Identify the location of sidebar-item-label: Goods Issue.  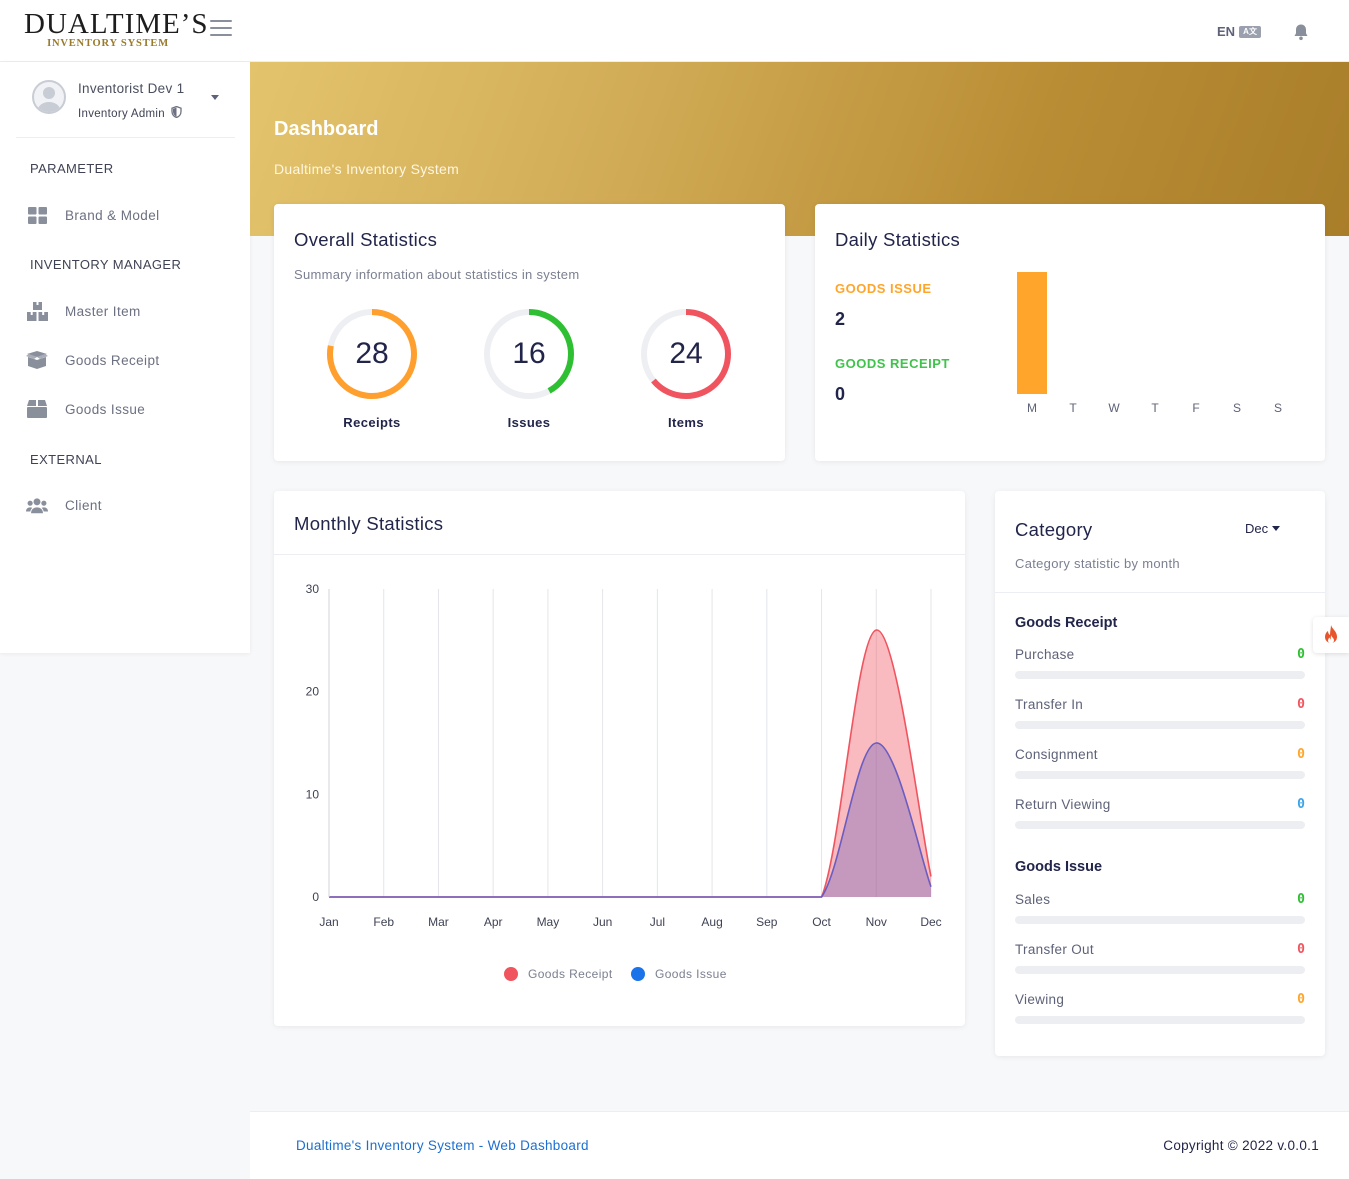
(105, 409).